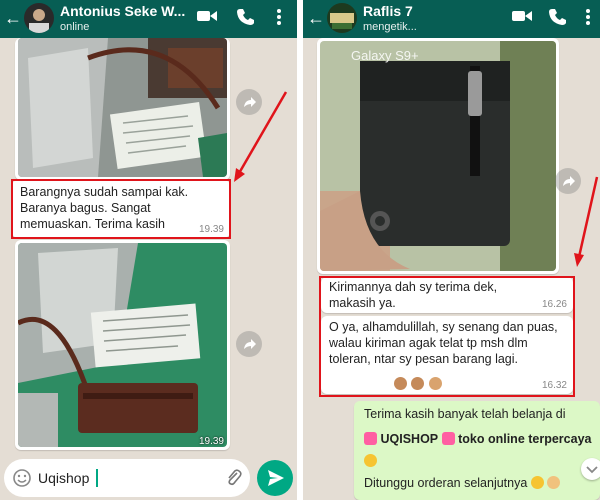 The image size is (600, 500). What do you see at coordinates (211, 441) in the screenshot?
I see `message-time: 19.39` at bounding box center [211, 441].